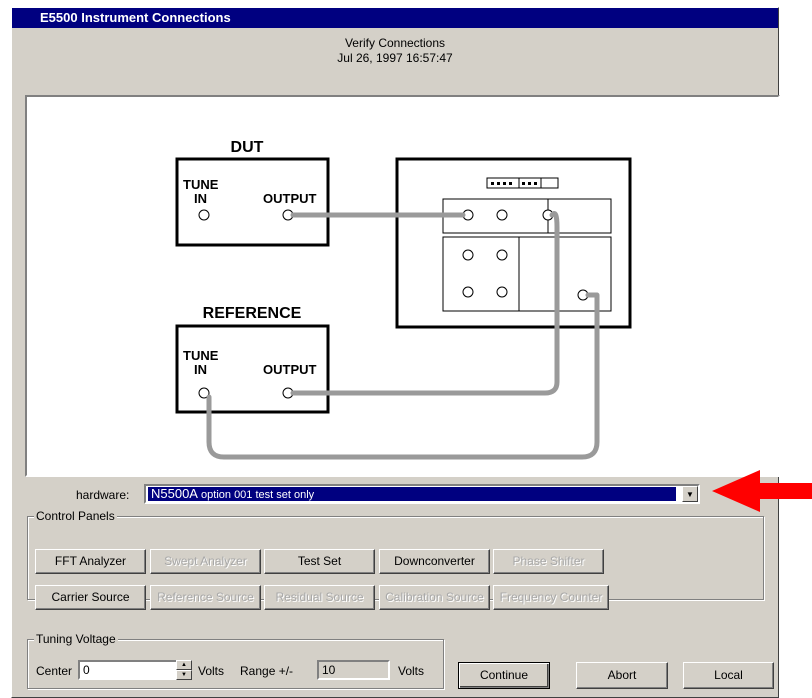  Describe the element at coordinates (205, 561) in the screenshot. I see `swept-analyzer-button: Swept Analyzer` at that location.